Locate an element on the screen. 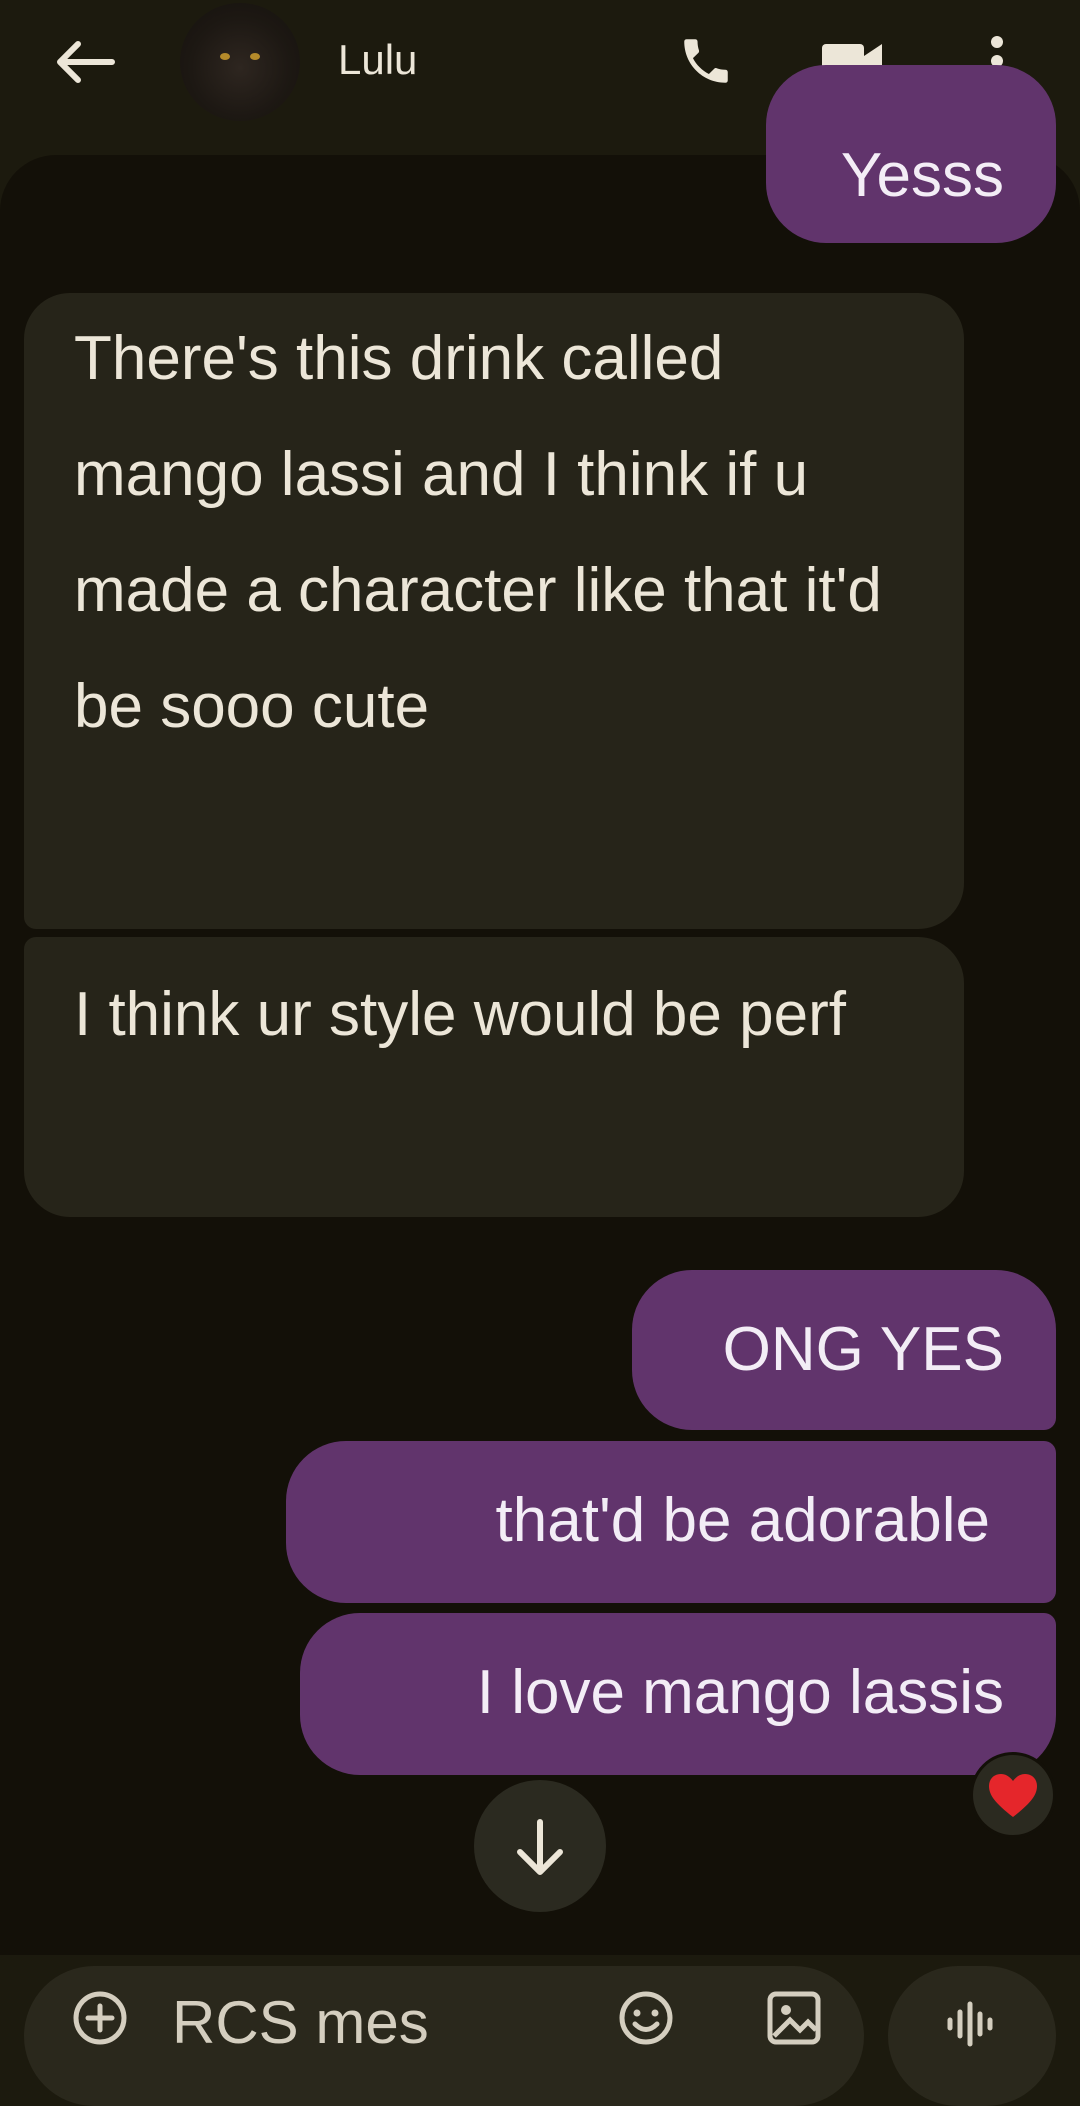 This screenshot has width=1080, height=2106. heart-reaction-badge is located at coordinates (1013, 1795).